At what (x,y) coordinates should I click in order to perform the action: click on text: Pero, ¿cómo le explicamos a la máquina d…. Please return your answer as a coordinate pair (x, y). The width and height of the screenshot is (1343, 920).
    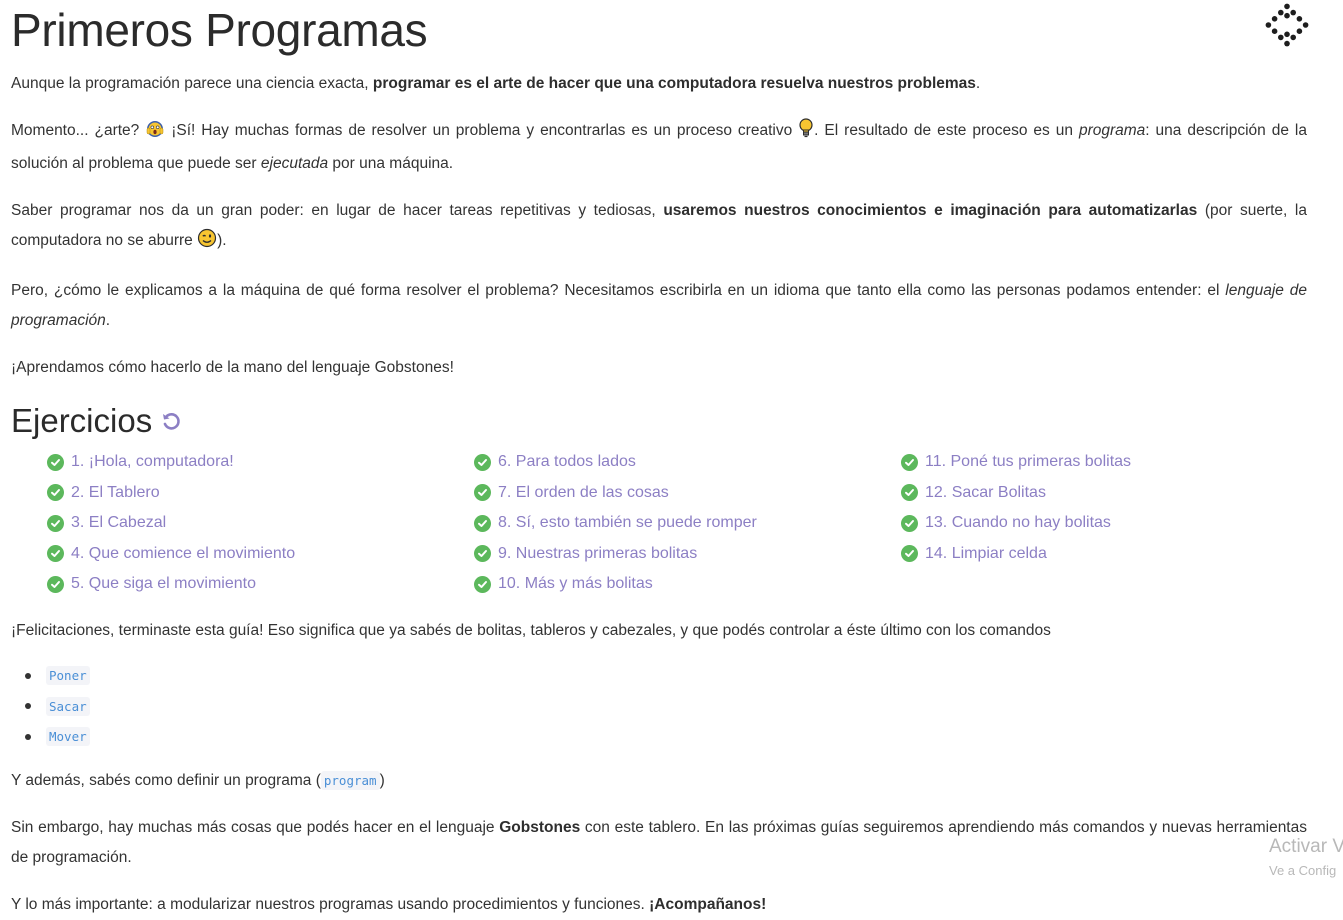
    Looking at the image, I should click on (618, 290).